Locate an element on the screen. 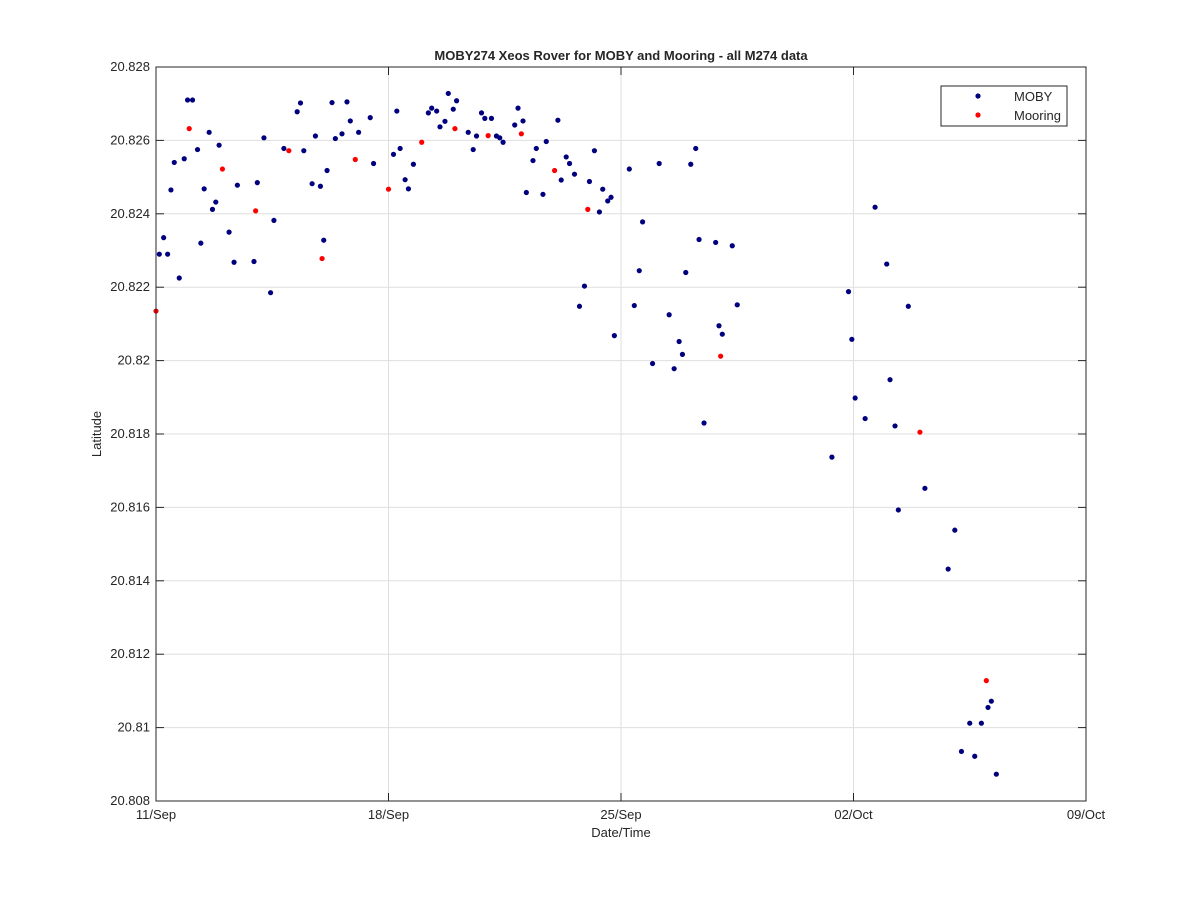 The height and width of the screenshot is (905, 1200). y-tick-label: 20.824 is located at coordinates (130, 213).